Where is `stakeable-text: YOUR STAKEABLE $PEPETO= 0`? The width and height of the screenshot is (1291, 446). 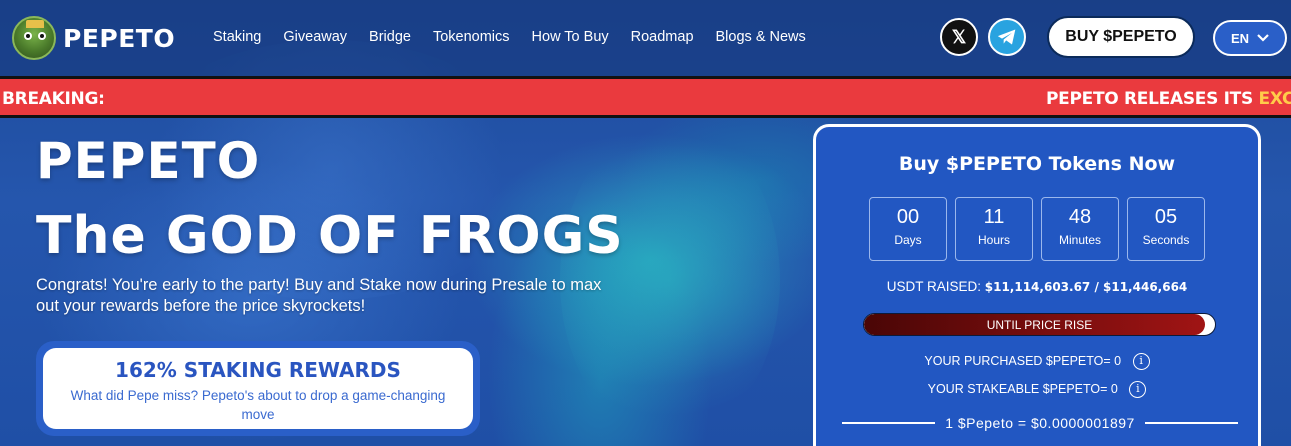
stakeable-text: YOUR STAKEABLE $PEPETO= 0 is located at coordinates (1022, 388).